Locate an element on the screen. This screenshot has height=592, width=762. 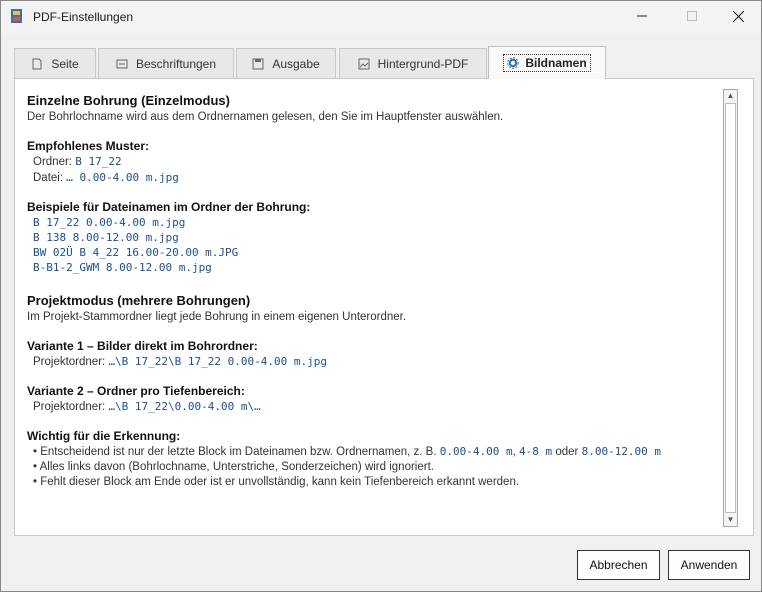
pattern-folder-row: Ordner: B 17_22 is located at coordinates (377, 162).